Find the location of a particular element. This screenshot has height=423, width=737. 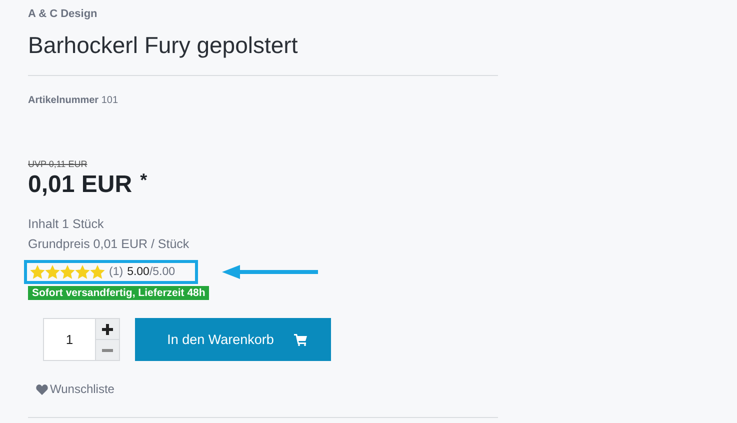

content-info: Inhalt 1 Stück is located at coordinates (66, 224).